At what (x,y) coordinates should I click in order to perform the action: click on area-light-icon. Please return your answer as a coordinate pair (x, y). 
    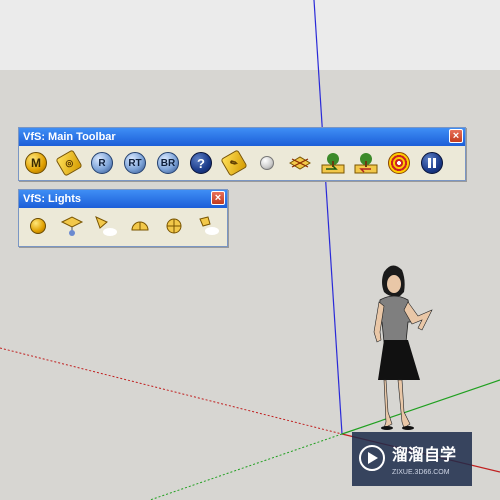
    Looking at the image, I should click on (72, 226).